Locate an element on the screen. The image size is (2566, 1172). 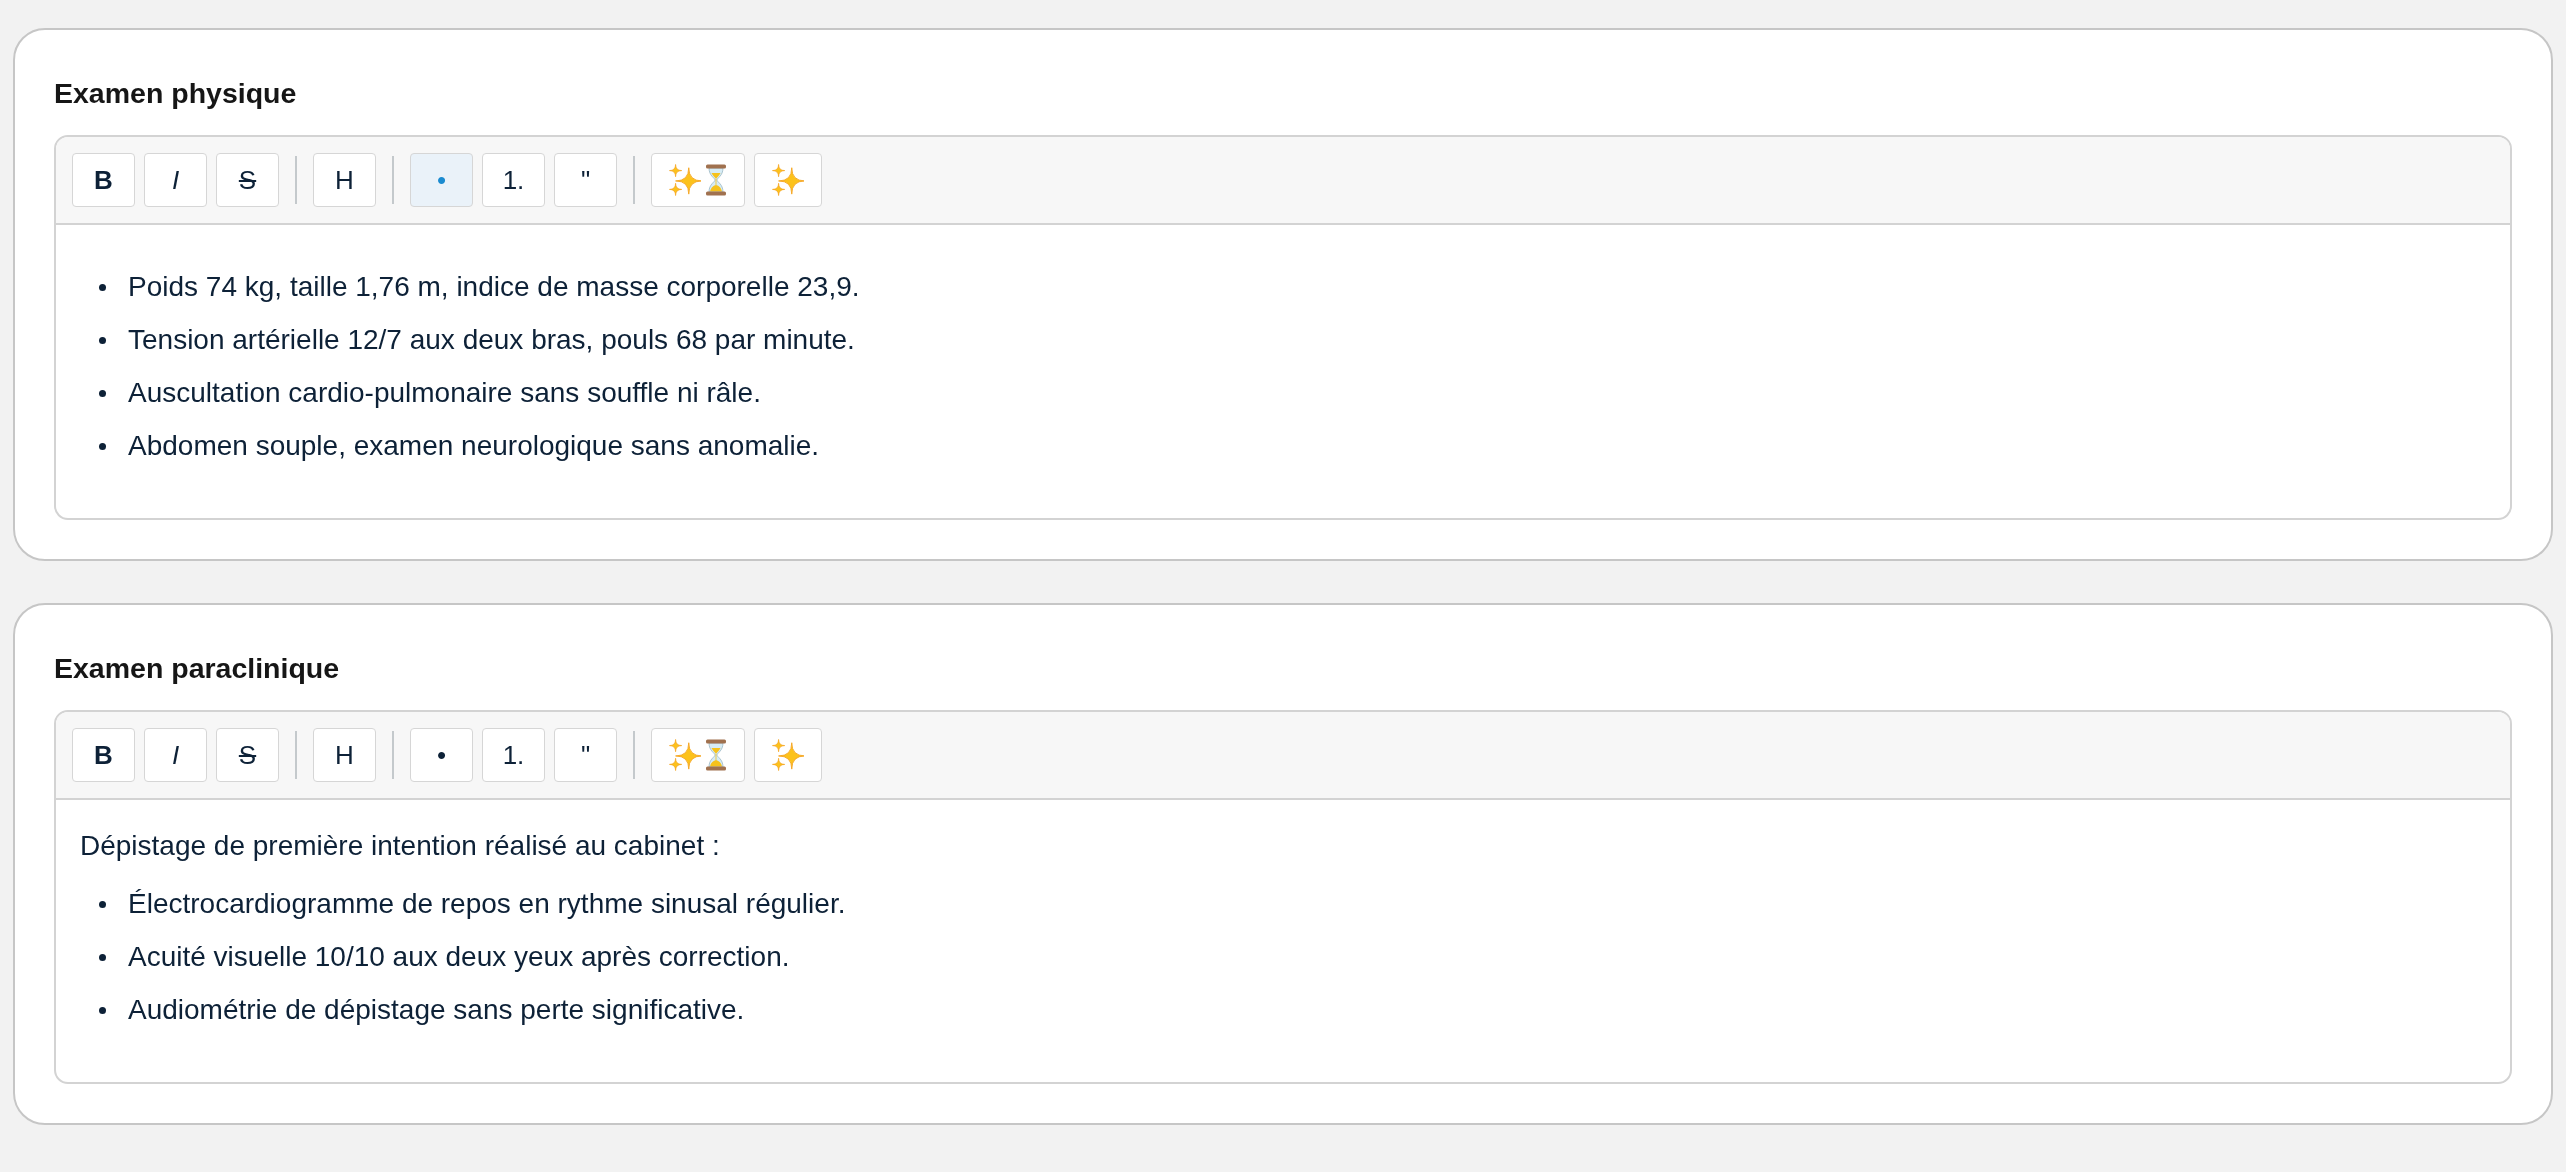
list-item: Abdomen souple, examen neurologique sans anomalie. is located at coordinates (474, 446).